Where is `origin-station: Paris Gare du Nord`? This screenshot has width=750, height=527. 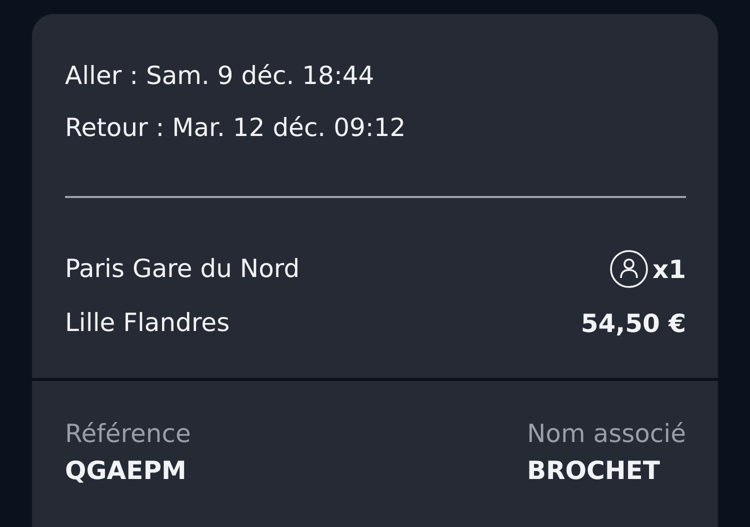 origin-station: Paris Gare du Nord is located at coordinates (182, 269).